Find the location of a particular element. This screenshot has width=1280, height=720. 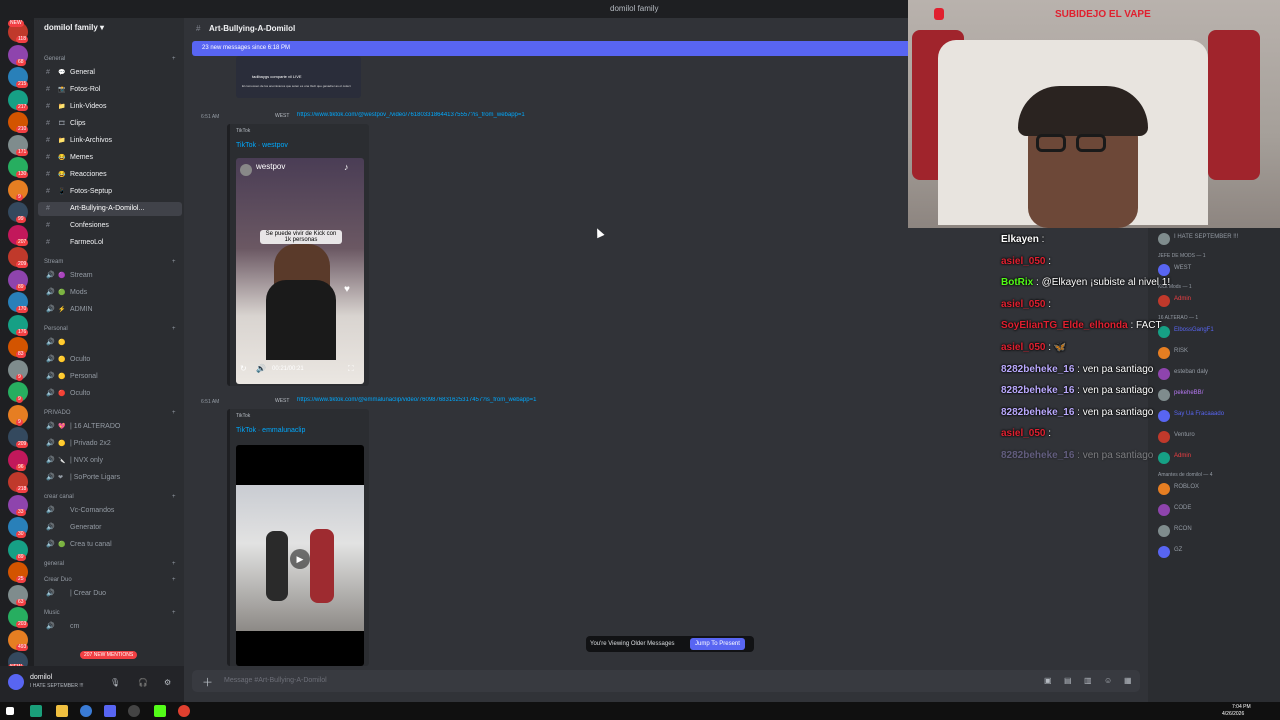

folder-icon is located at coordinates (62, 711).